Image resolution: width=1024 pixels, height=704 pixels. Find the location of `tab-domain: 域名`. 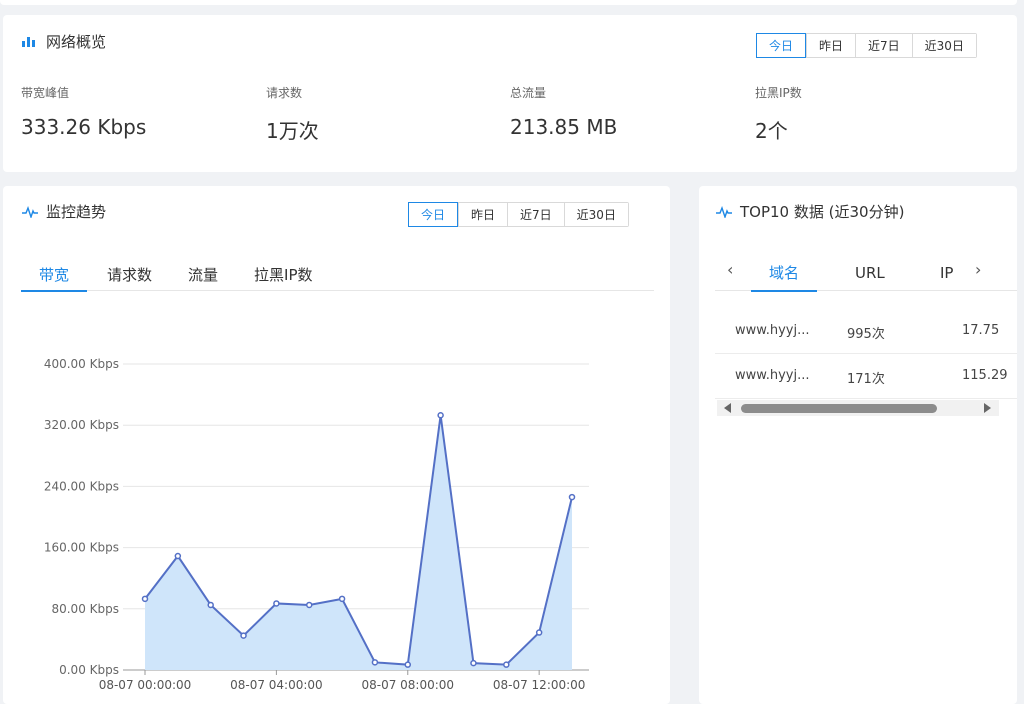

tab-domain: 域名 is located at coordinates (784, 273).